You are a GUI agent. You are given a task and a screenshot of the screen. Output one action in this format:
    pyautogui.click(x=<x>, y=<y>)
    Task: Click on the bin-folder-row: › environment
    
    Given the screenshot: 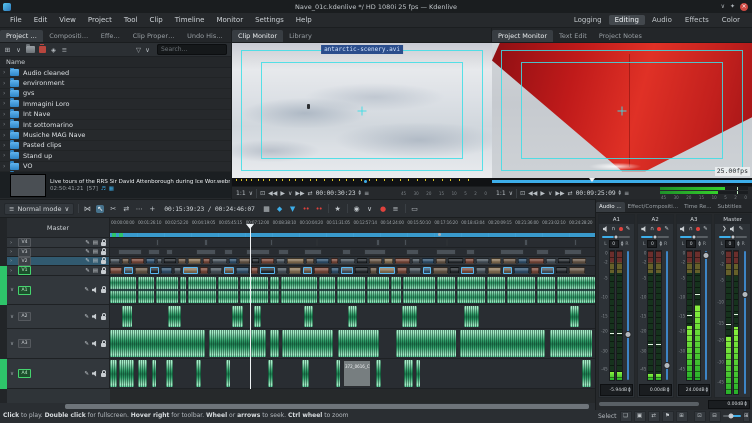 What is the action you would take?
    pyautogui.click(x=115, y=83)
    